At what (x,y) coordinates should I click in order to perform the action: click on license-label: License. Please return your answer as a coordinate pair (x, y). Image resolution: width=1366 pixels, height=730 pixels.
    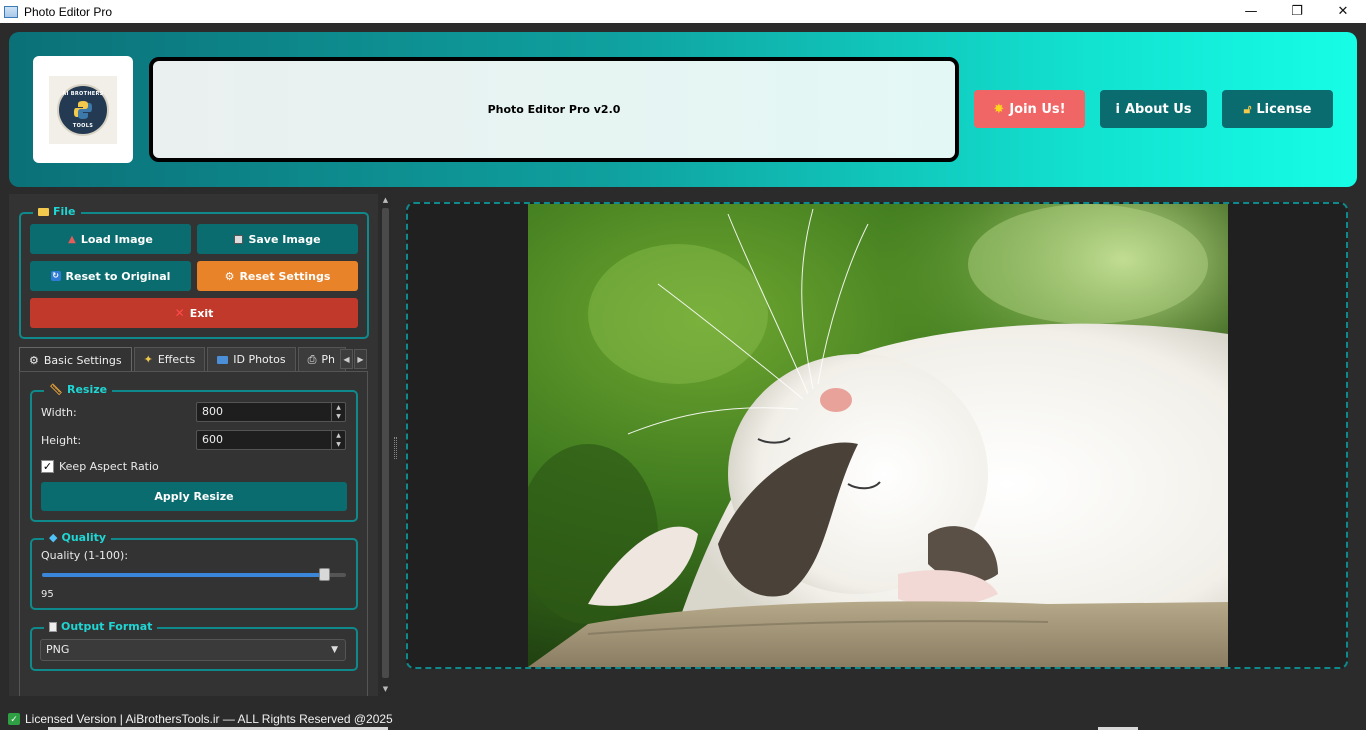
    Looking at the image, I should click on (1284, 109).